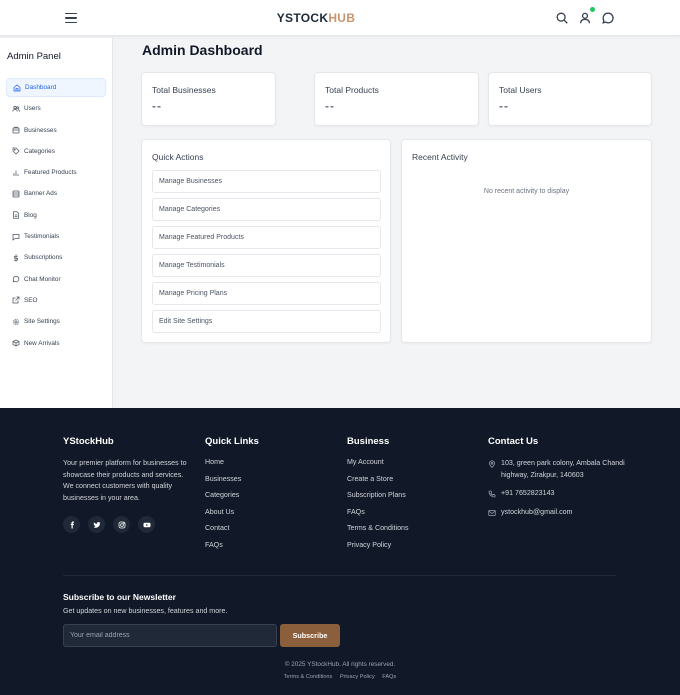 Image resolution: width=680 pixels, height=695 pixels. What do you see at coordinates (562, 18) in the screenshot?
I see `search-icon` at bounding box center [562, 18].